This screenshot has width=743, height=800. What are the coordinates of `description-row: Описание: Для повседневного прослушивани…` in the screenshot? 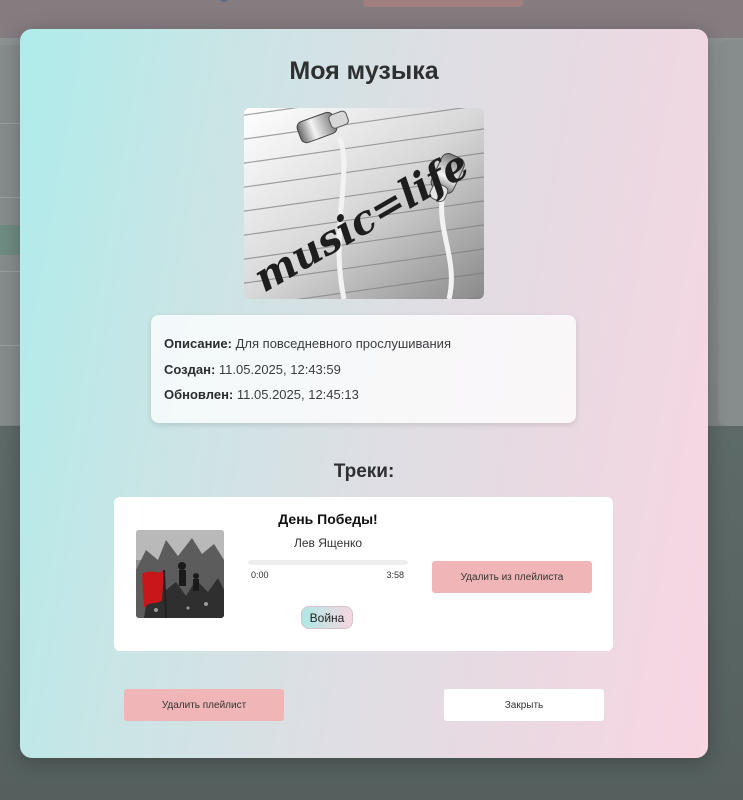 It's located at (307, 343).